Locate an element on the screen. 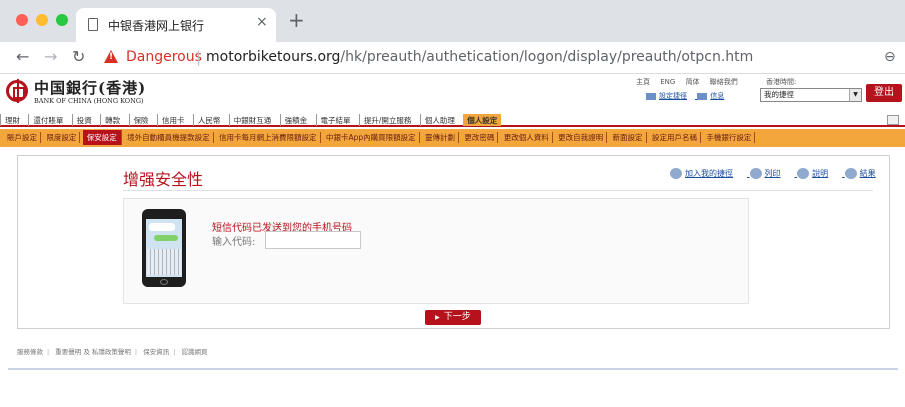 The width and height of the screenshot is (905, 407). footer-link-privacy: 重要聲明 及 私隱政策聲明 is located at coordinates (93, 352).